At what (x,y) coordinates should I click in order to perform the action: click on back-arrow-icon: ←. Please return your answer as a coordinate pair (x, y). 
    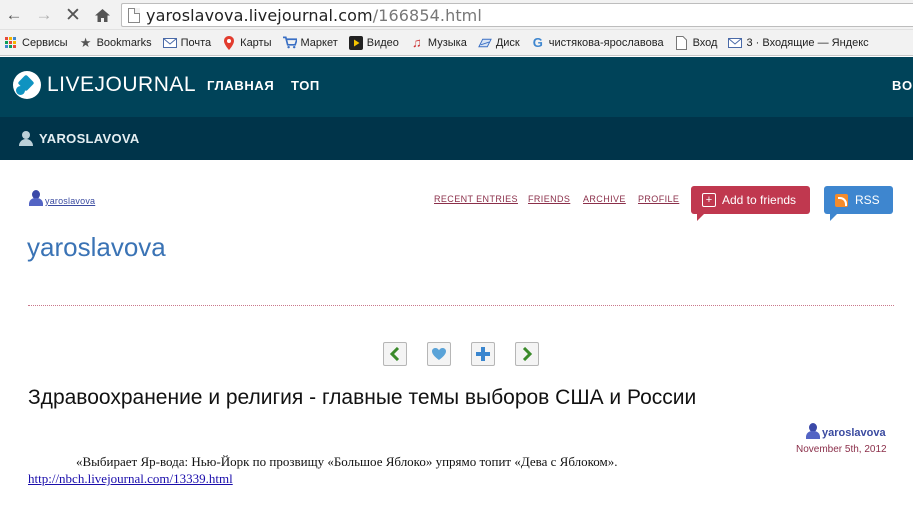
    Looking at the image, I should click on (14, 15).